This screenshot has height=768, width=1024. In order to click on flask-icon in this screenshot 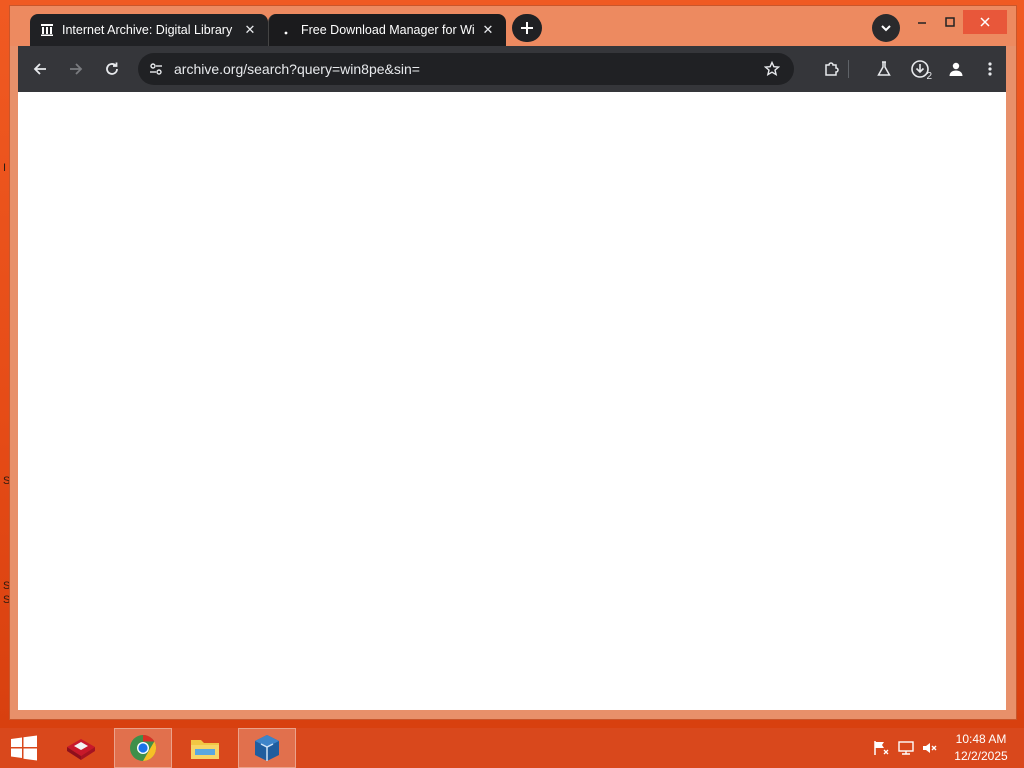, I will do `click(884, 68)`.